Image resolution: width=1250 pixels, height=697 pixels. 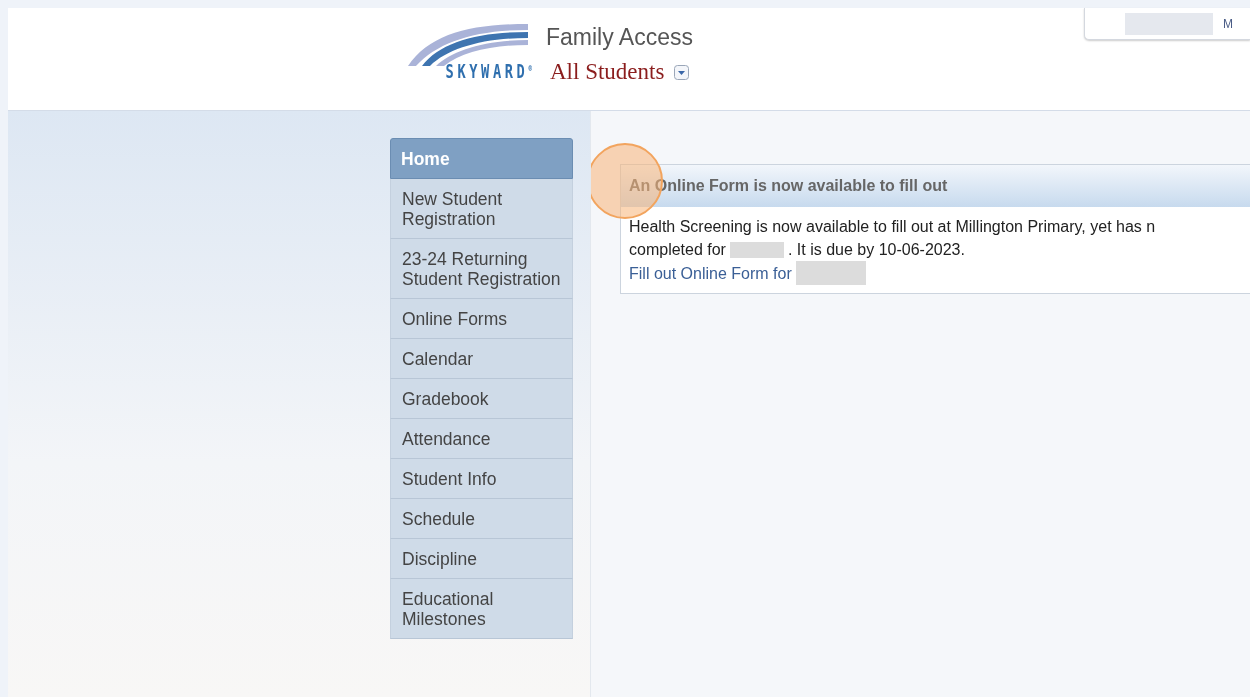 I want to click on message-text: Health Screening is now available to fill out at Millington Primary, yet has n, so click(x=892, y=227).